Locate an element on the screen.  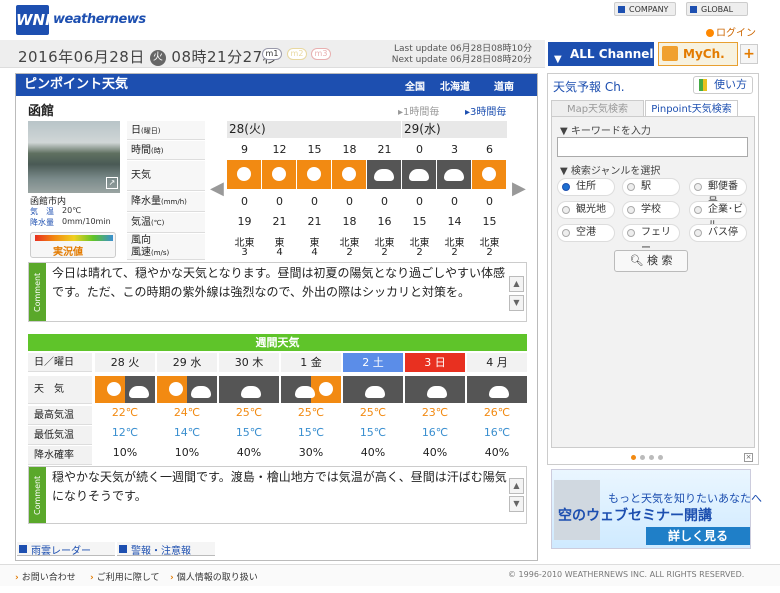
footer-link-terms: › ご利用に際して is located at coordinates (124, 576).